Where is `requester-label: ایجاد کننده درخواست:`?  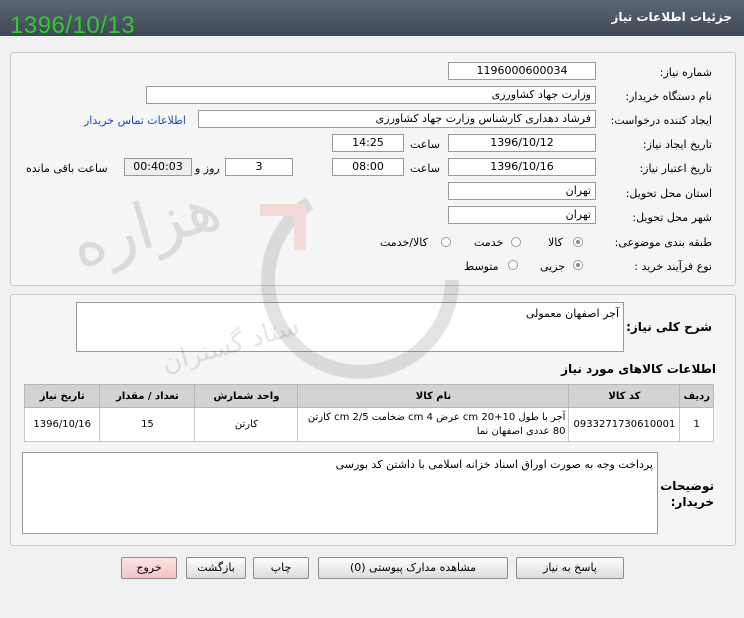 requester-label: ایجاد کننده درخواست: is located at coordinates (661, 120).